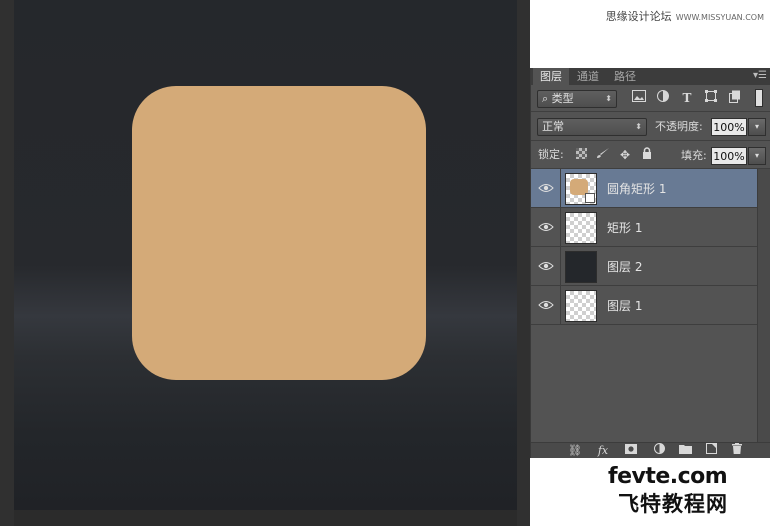  What do you see at coordinates (650, 450) in the screenshot?
I see `panel-footer: ⛓ fx` at bounding box center [650, 450].